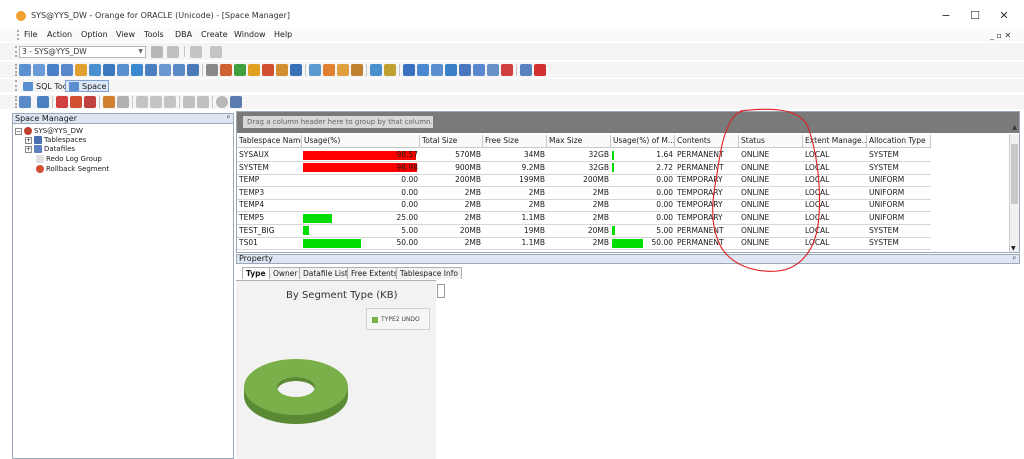  I want to click on rollback-icon, so click(216, 52).